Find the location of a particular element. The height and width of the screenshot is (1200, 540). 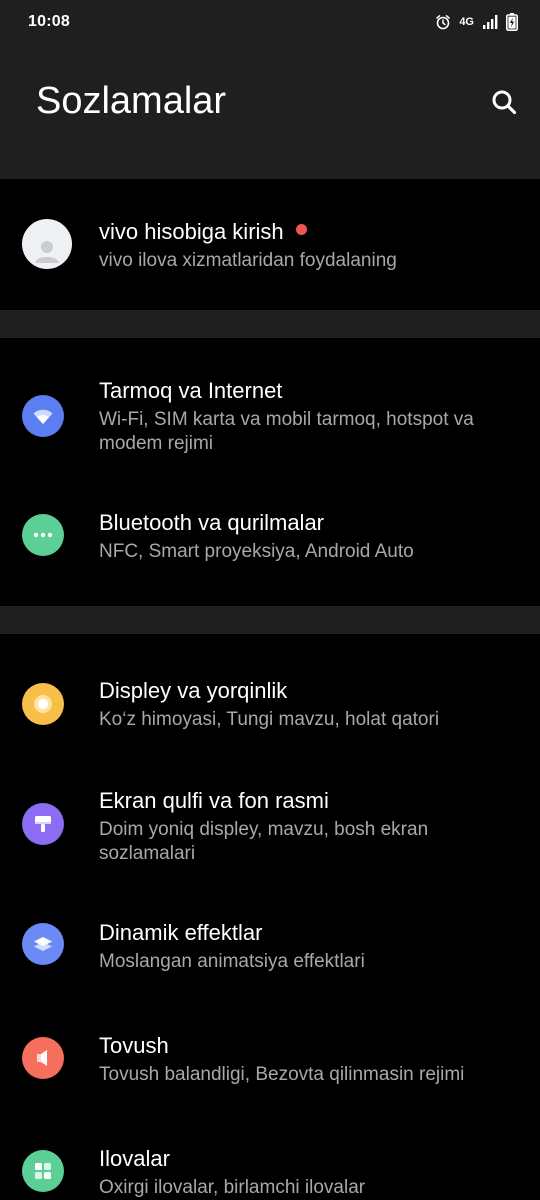

account-subtitle: vivo ilova xizmatlaridan foydalaning is located at coordinates (248, 260).